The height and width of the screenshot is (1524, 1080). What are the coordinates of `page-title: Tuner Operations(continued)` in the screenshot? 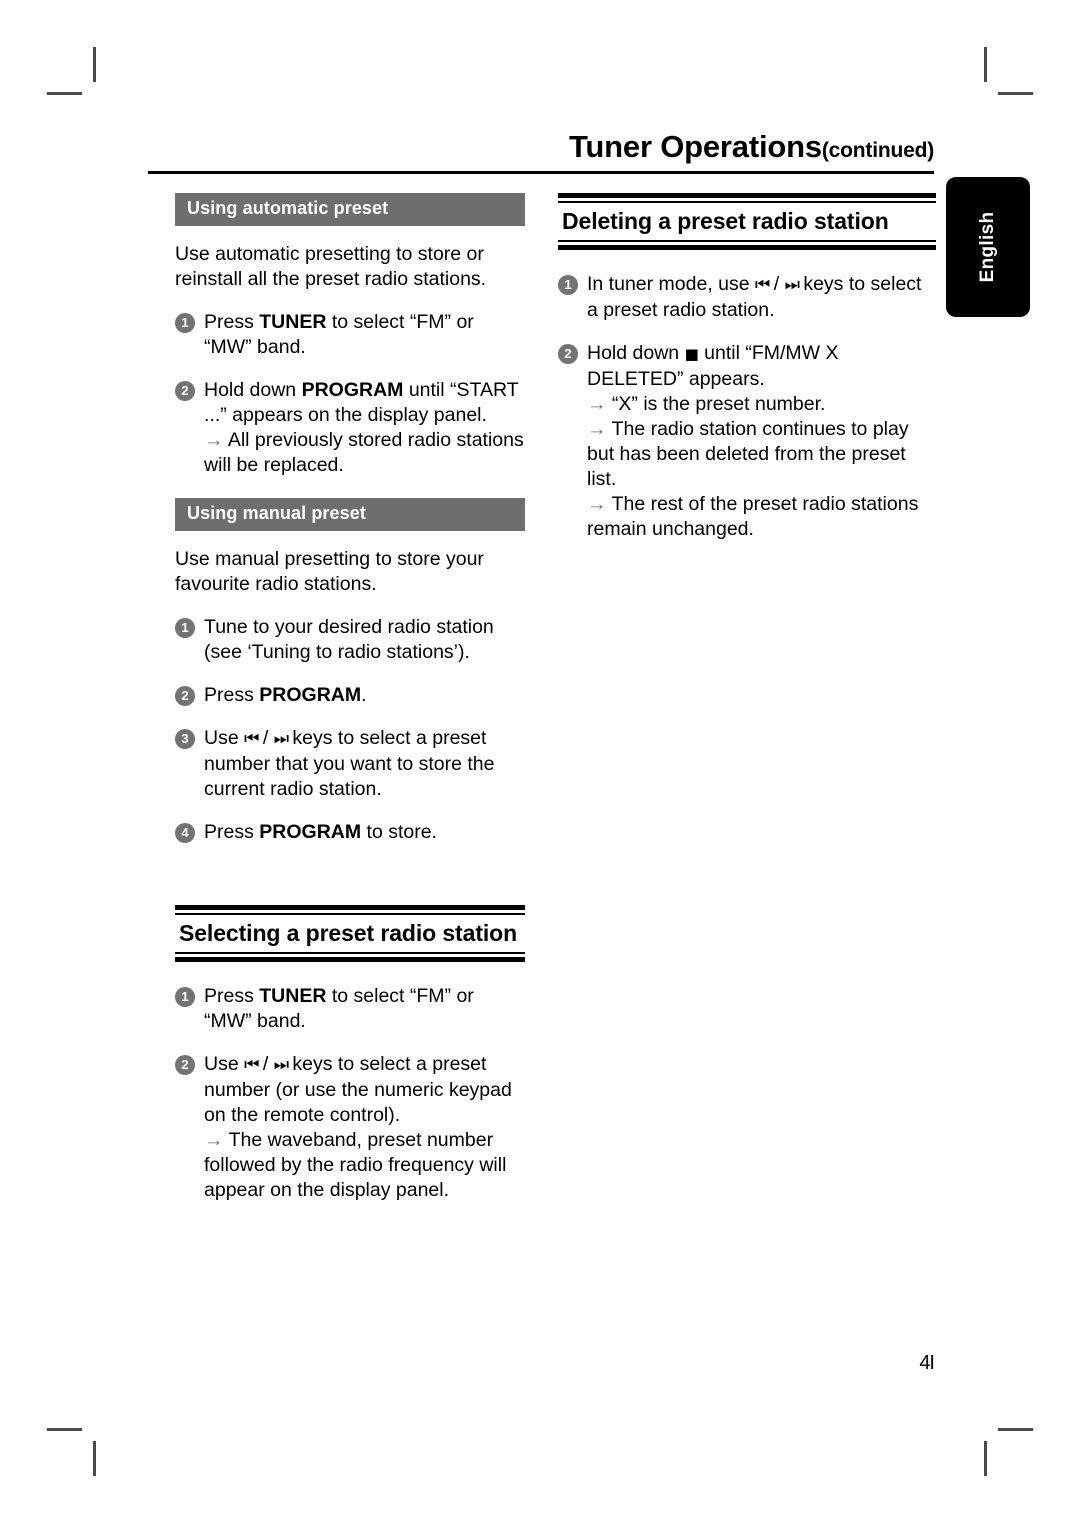 It's located at (541, 146).